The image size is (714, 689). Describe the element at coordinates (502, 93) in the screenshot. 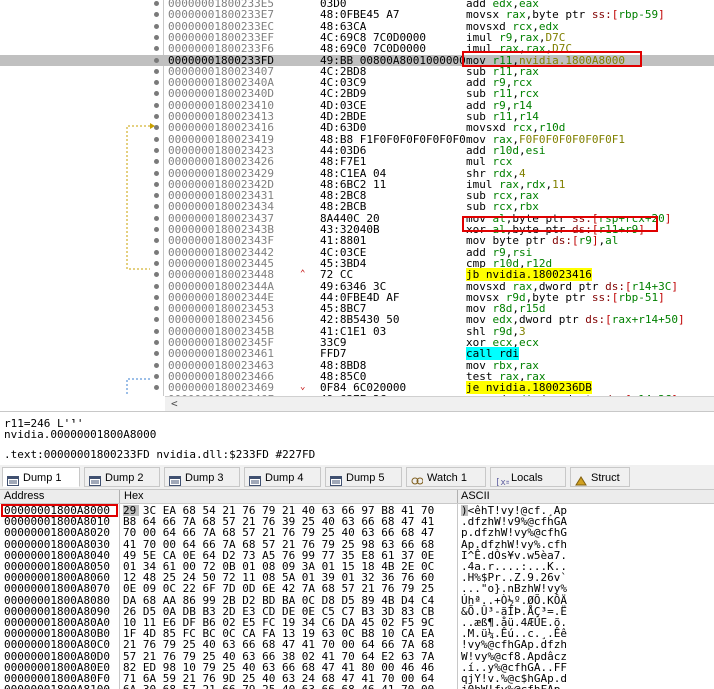

I see `instruction-text: sub r11,rcx` at that location.